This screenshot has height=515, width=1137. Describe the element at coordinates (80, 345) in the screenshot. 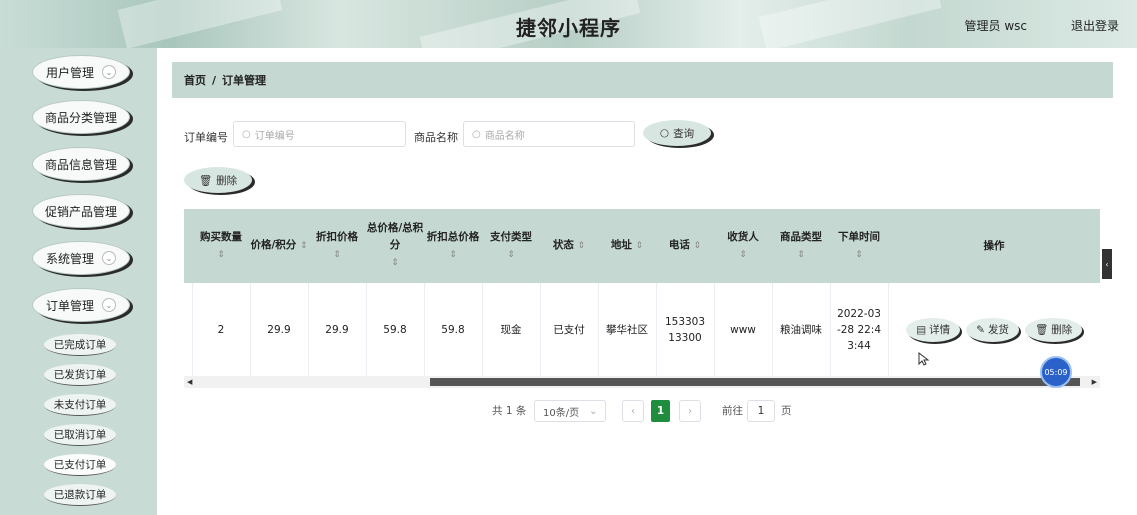

I see `submenu-completed-orders: 已完成订单` at that location.